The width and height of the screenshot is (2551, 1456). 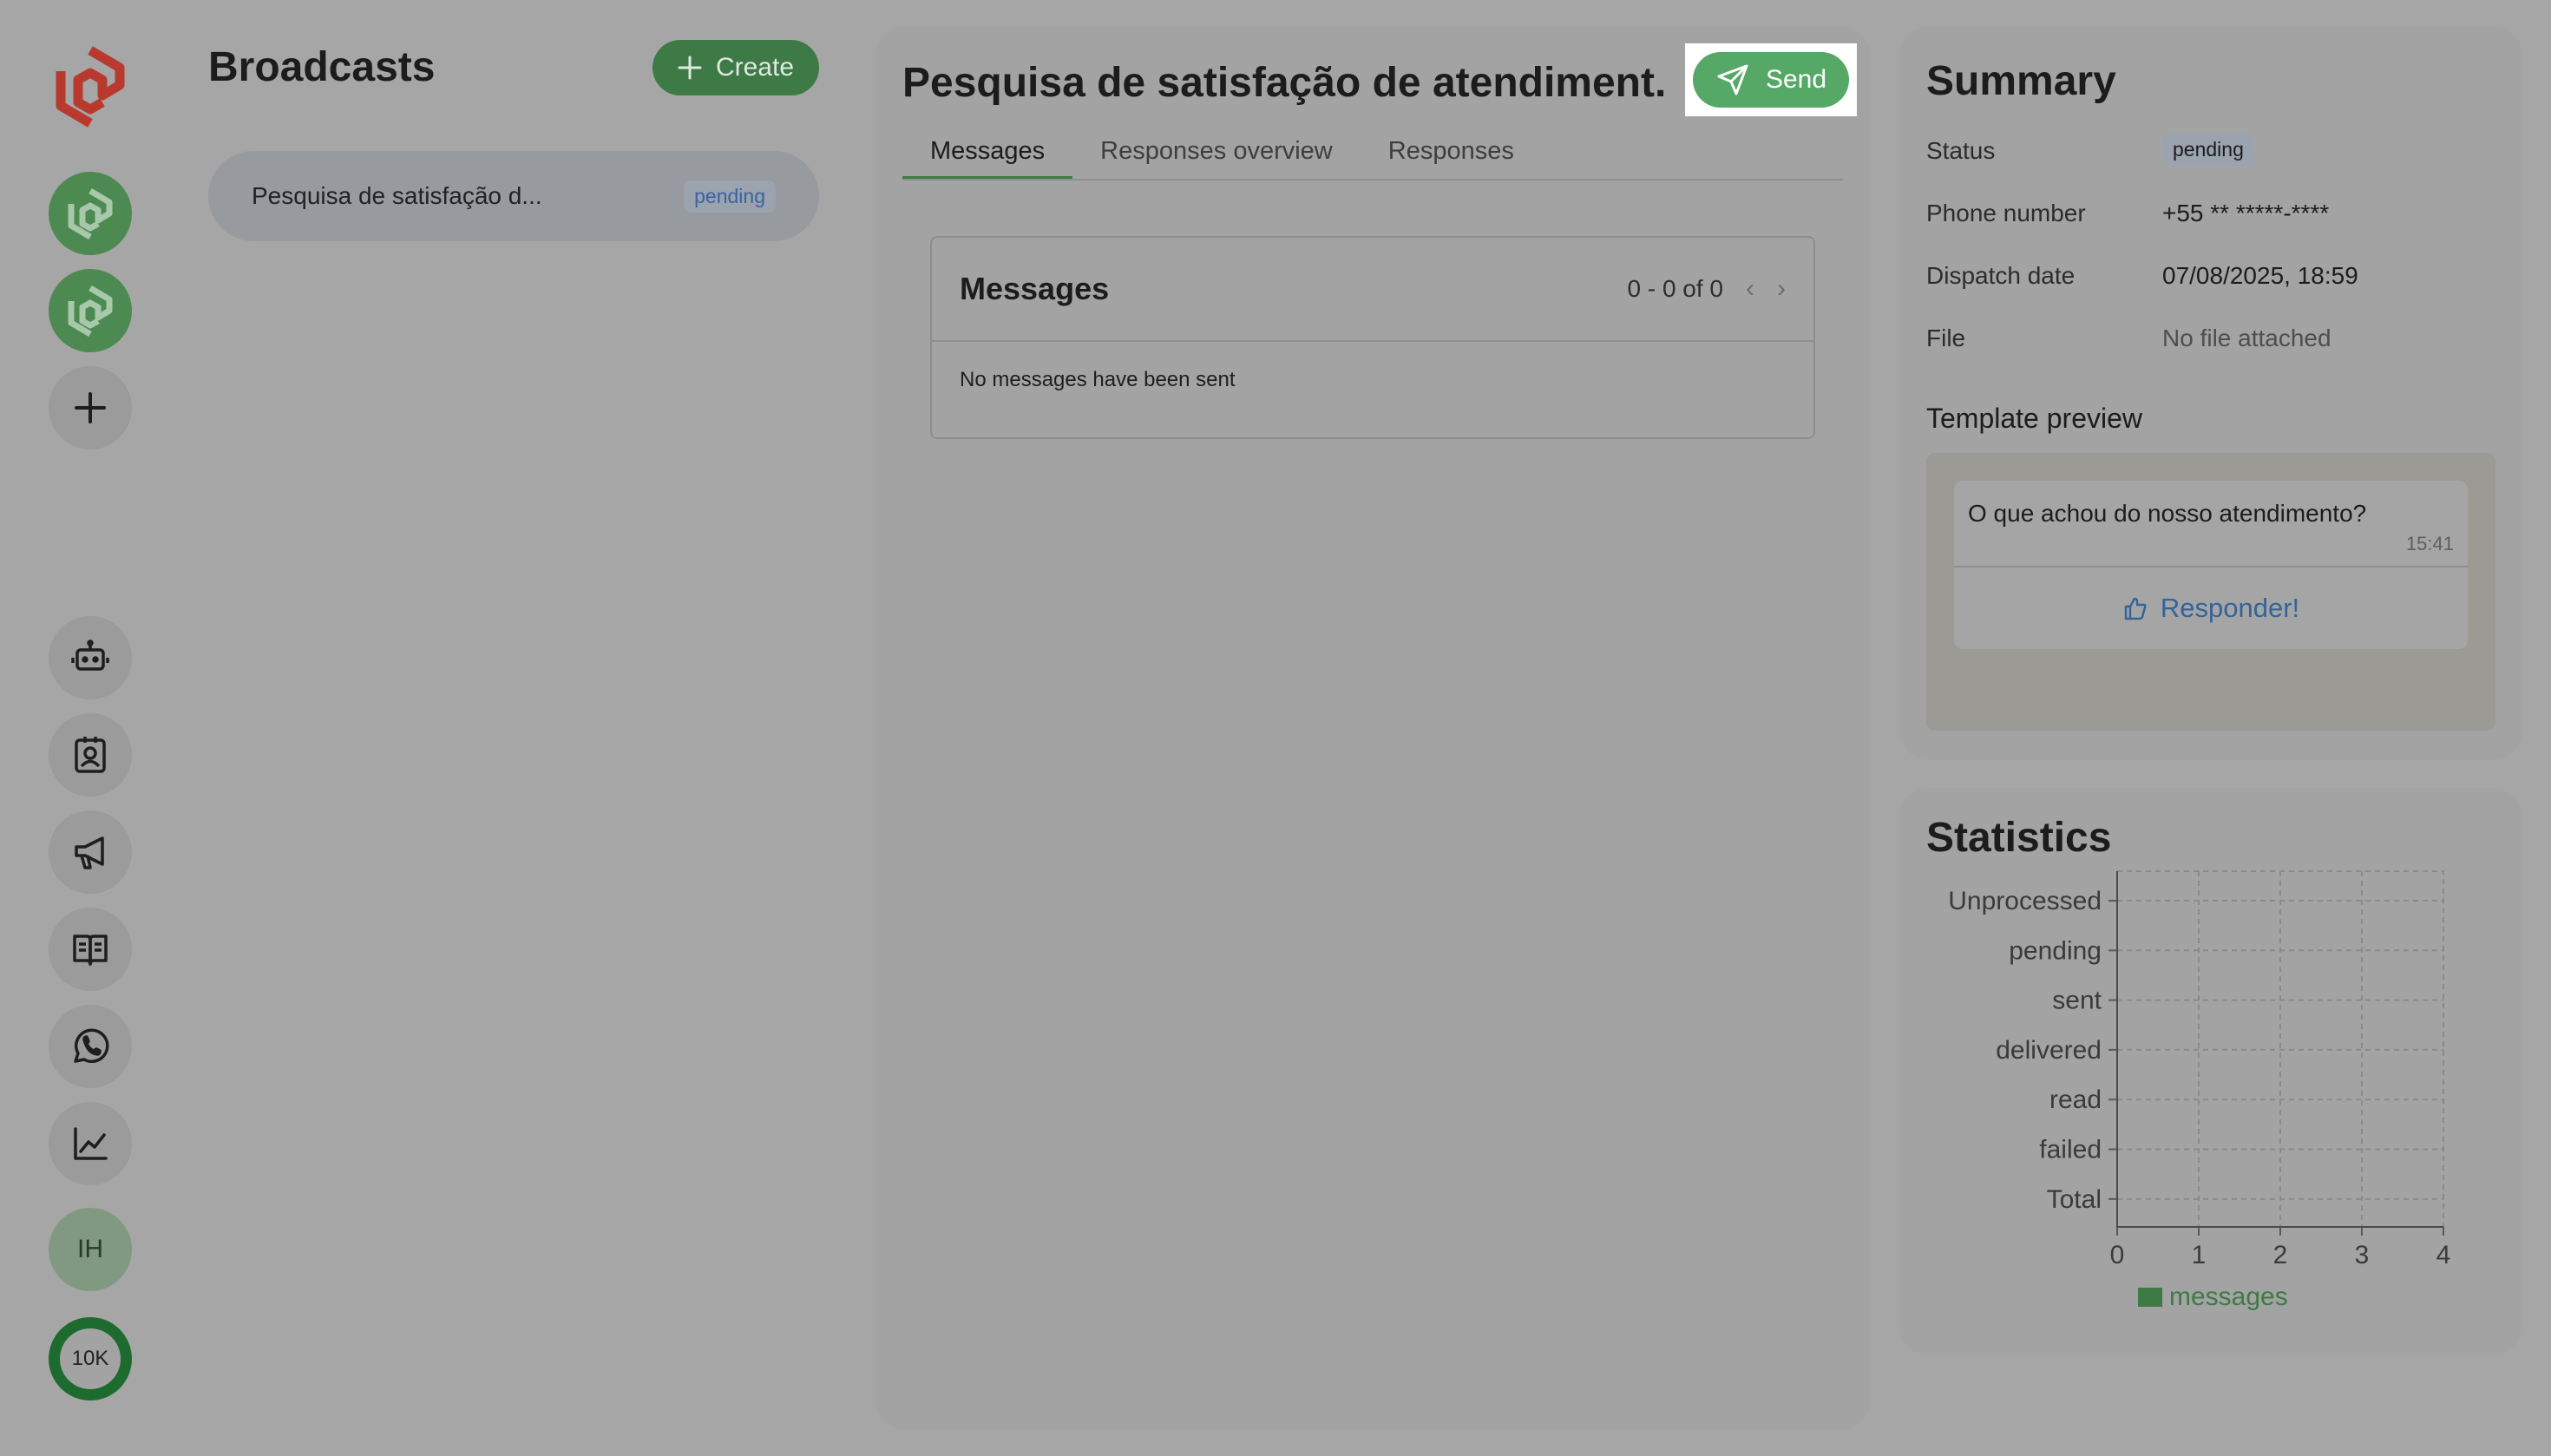 What do you see at coordinates (90, 1046) in the screenshot?
I see `whatsapp-icon` at bounding box center [90, 1046].